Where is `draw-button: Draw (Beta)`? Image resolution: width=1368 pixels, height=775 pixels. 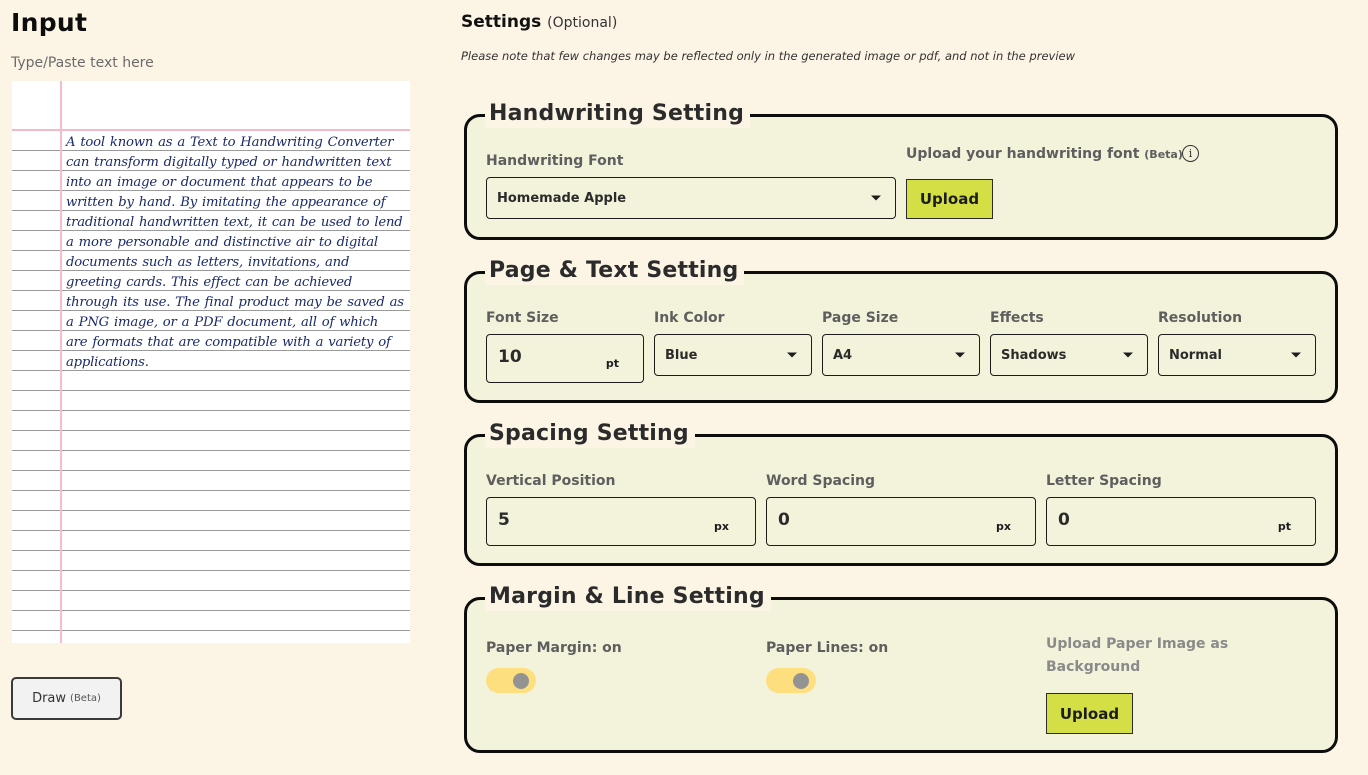
draw-button: Draw (Beta) is located at coordinates (66, 698).